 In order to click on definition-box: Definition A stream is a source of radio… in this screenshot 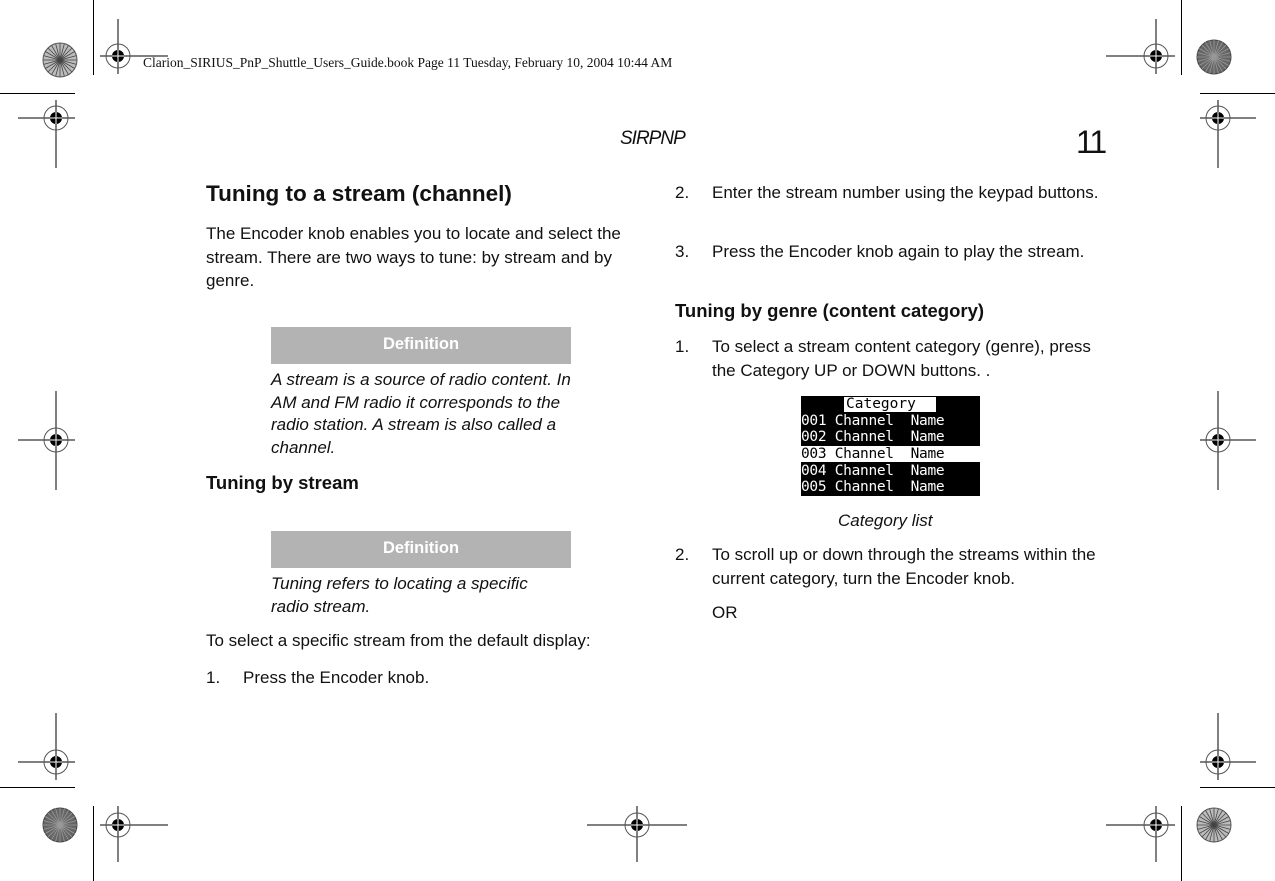, I will do `click(421, 393)`.